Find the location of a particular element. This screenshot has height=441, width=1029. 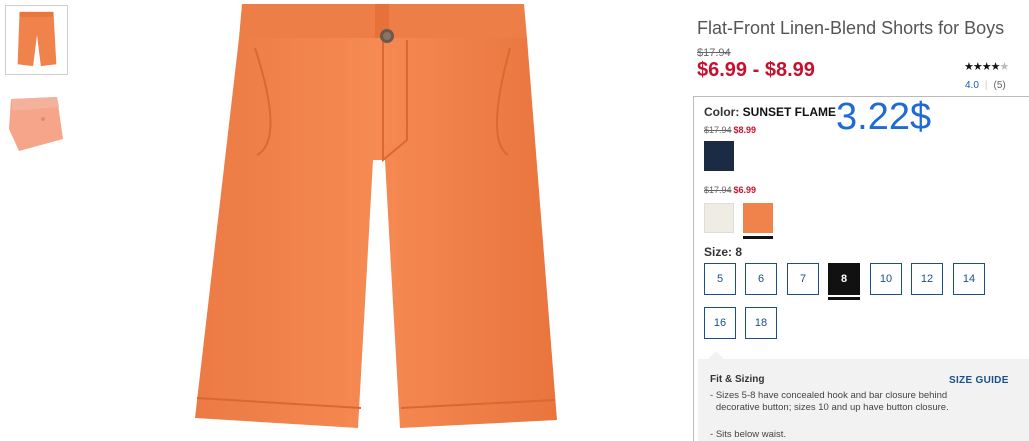

fit-panel-caret is located at coordinates (716, 355).